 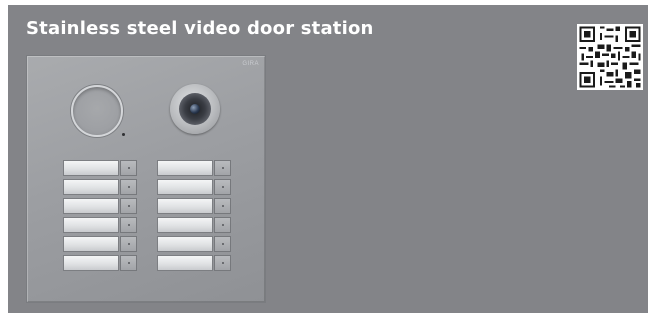 I want to click on page-title: Stainless steel video door station, so click(x=200, y=28).